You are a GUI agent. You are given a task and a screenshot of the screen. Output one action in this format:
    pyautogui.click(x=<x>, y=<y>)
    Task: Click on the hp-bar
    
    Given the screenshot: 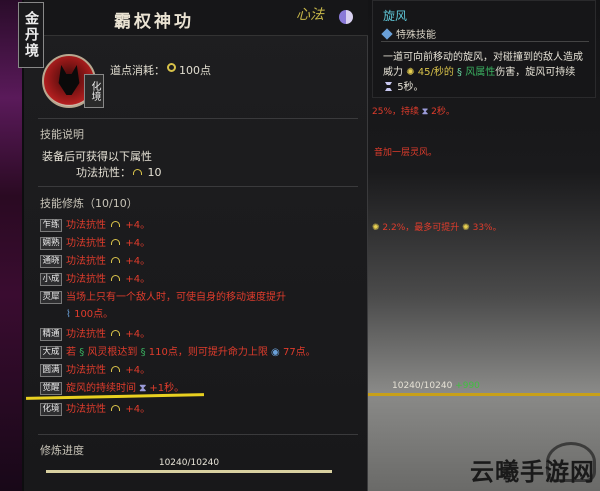 What is the action you would take?
    pyautogui.click(x=484, y=394)
    